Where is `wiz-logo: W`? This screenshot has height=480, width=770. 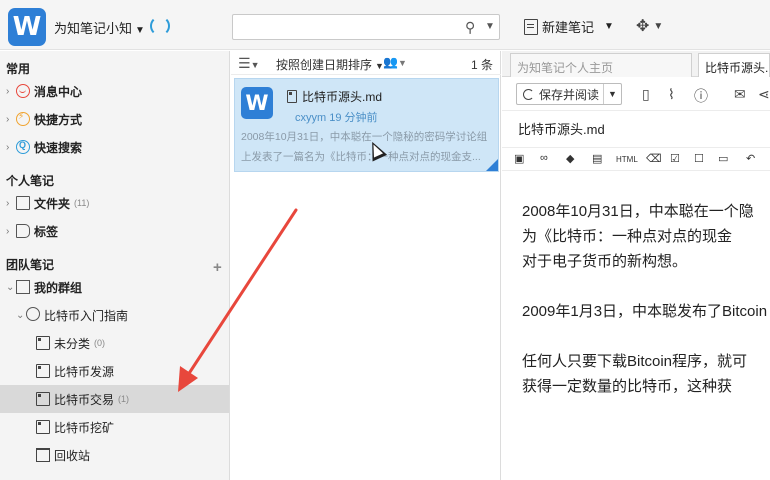
wiz-logo: W is located at coordinates (27, 27).